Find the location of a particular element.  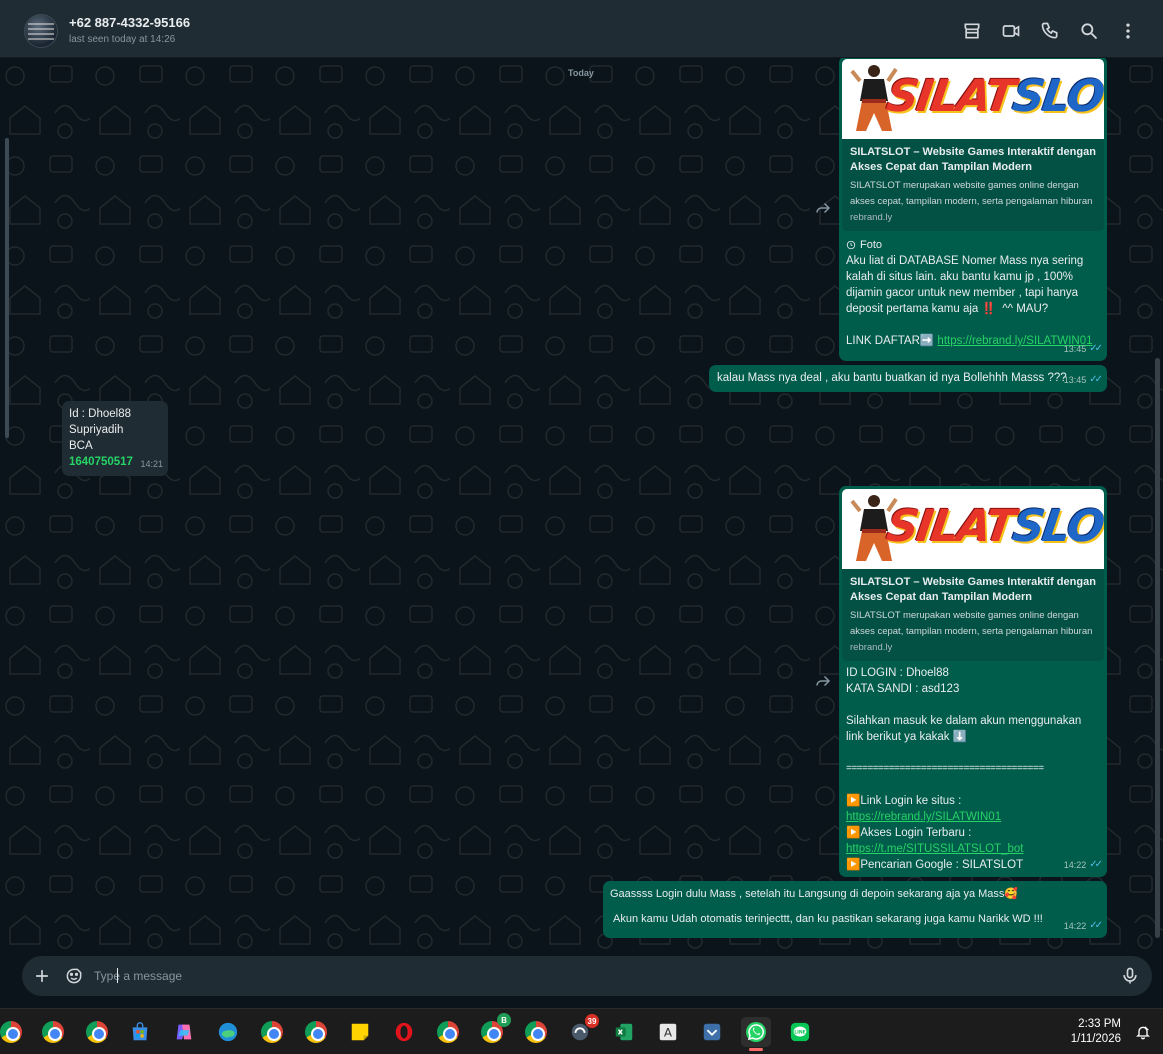

opera-icon is located at coordinates (404, 1032).